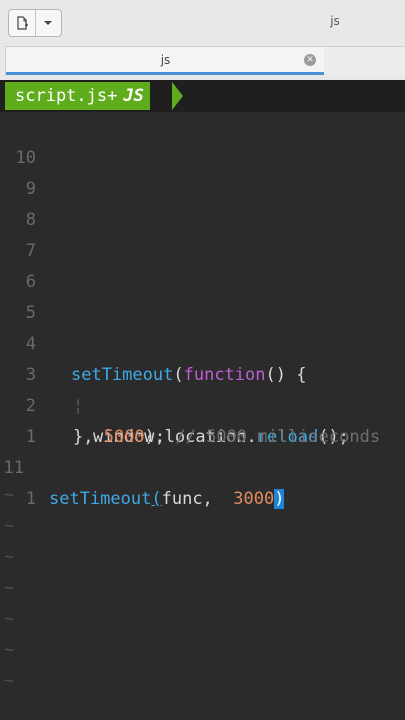  I want to click on code-line: 2 }, 5000); // 5000 milliseconds, so click(202, 403).